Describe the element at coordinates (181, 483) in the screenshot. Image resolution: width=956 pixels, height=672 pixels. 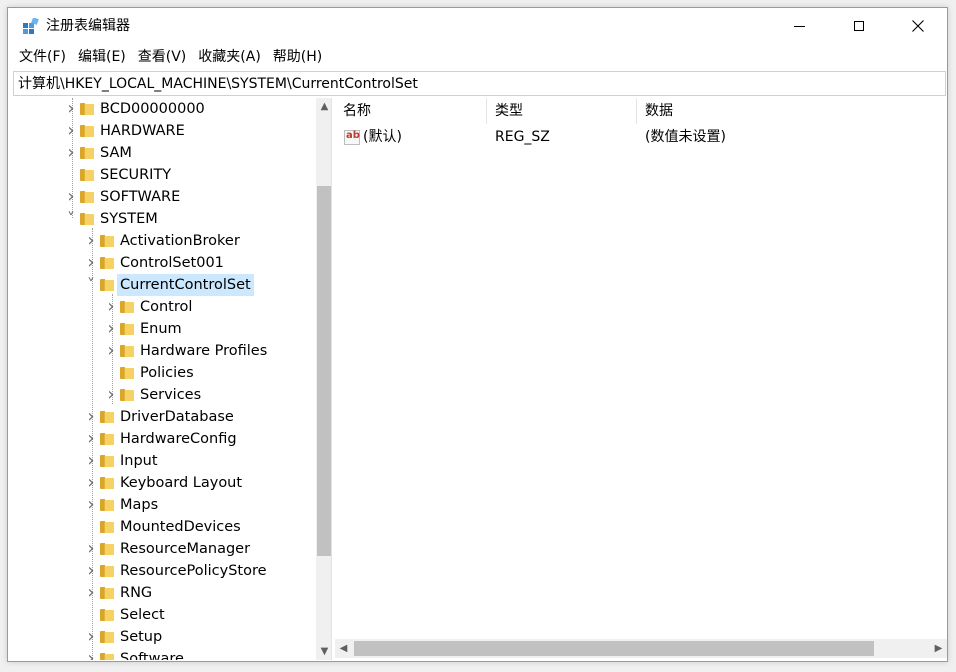
I see `tree-node-label: Keyboard Layout` at that location.